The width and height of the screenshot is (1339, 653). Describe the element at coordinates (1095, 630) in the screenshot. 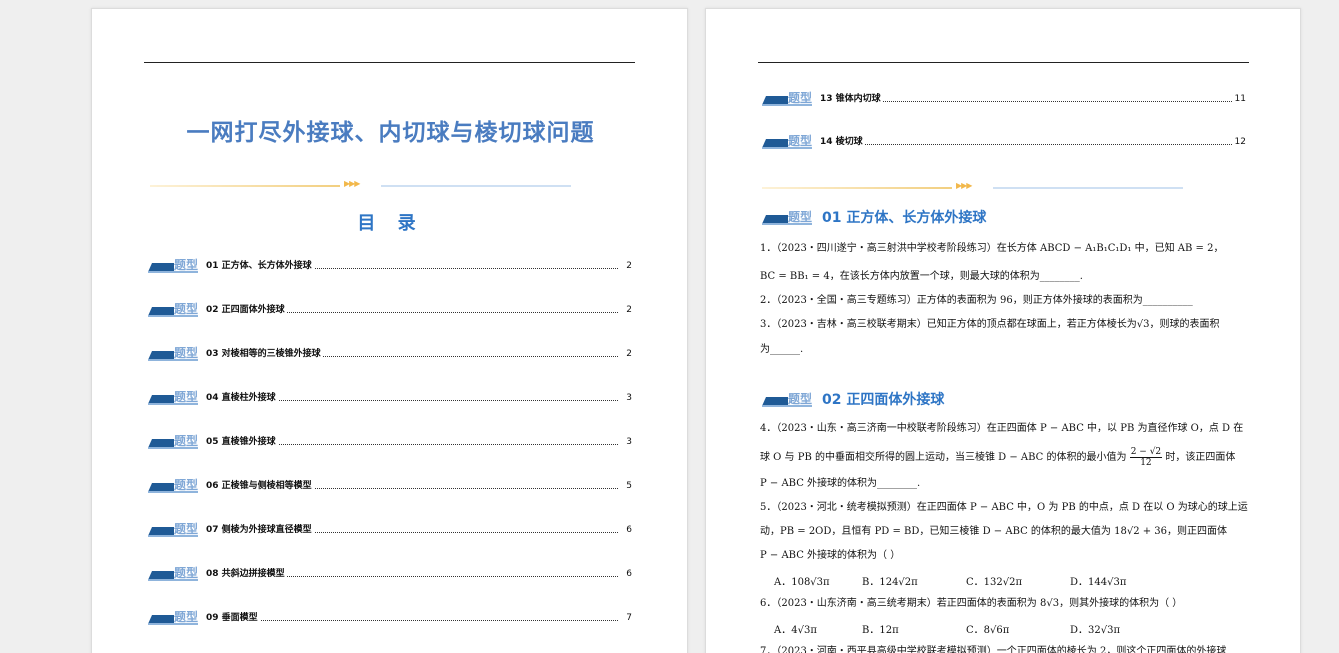

I see `question-6-option-d: D．32√3π` at that location.